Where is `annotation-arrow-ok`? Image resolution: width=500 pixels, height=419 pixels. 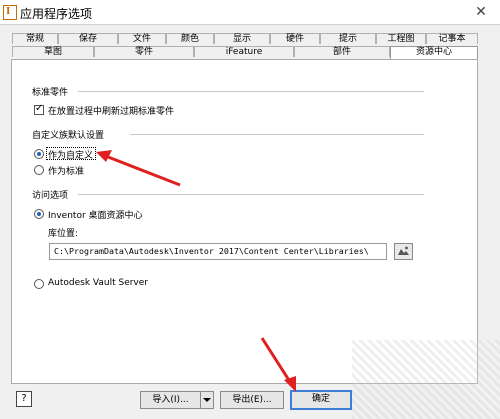 annotation-arrow-ok is located at coordinates (277, 361).